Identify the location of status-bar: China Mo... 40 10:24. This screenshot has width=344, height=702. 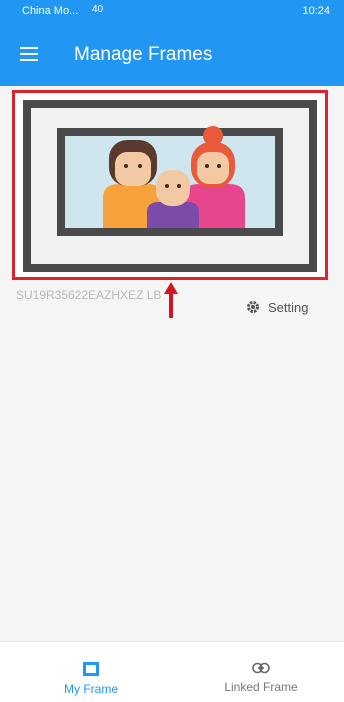
(172, 12).